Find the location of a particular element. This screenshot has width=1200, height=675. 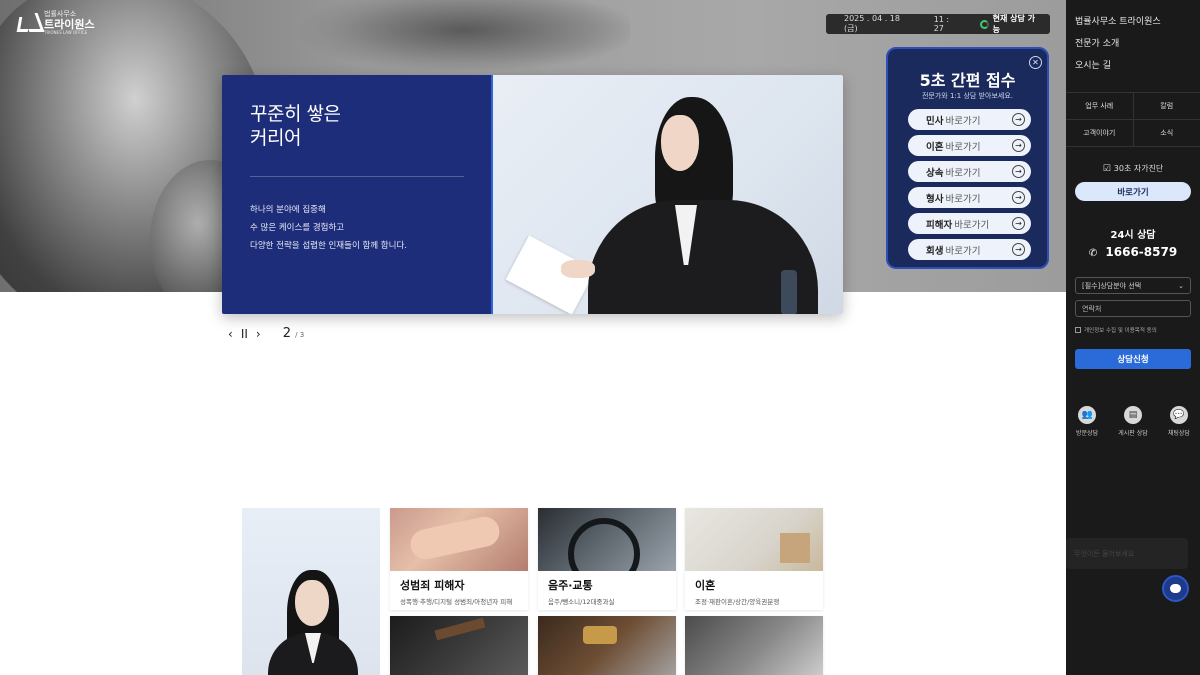

quick-title: 5초 간편 접수 is located at coordinates (967, 80).